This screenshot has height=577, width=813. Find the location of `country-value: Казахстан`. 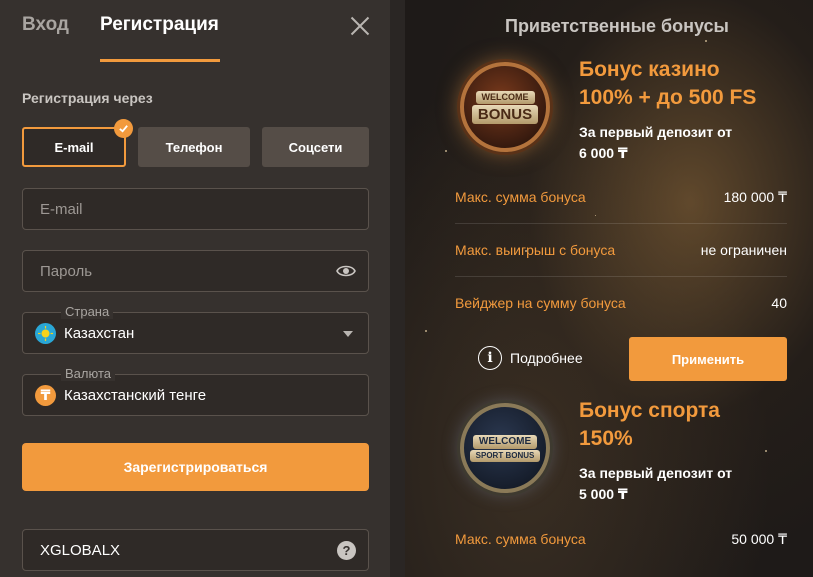

country-value: Казахстан is located at coordinates (99, 333).